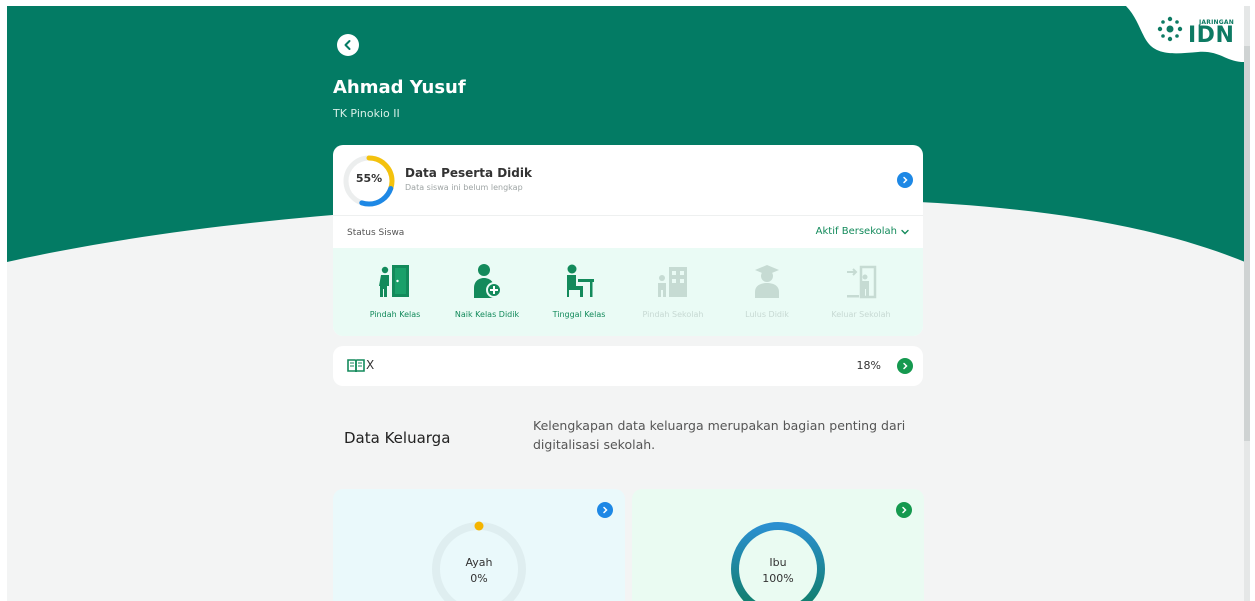 The image size is (1255, 601). Describe the element at coordinates (479, 562) in the screenshot. I see `father-label: Ayah` at that location.